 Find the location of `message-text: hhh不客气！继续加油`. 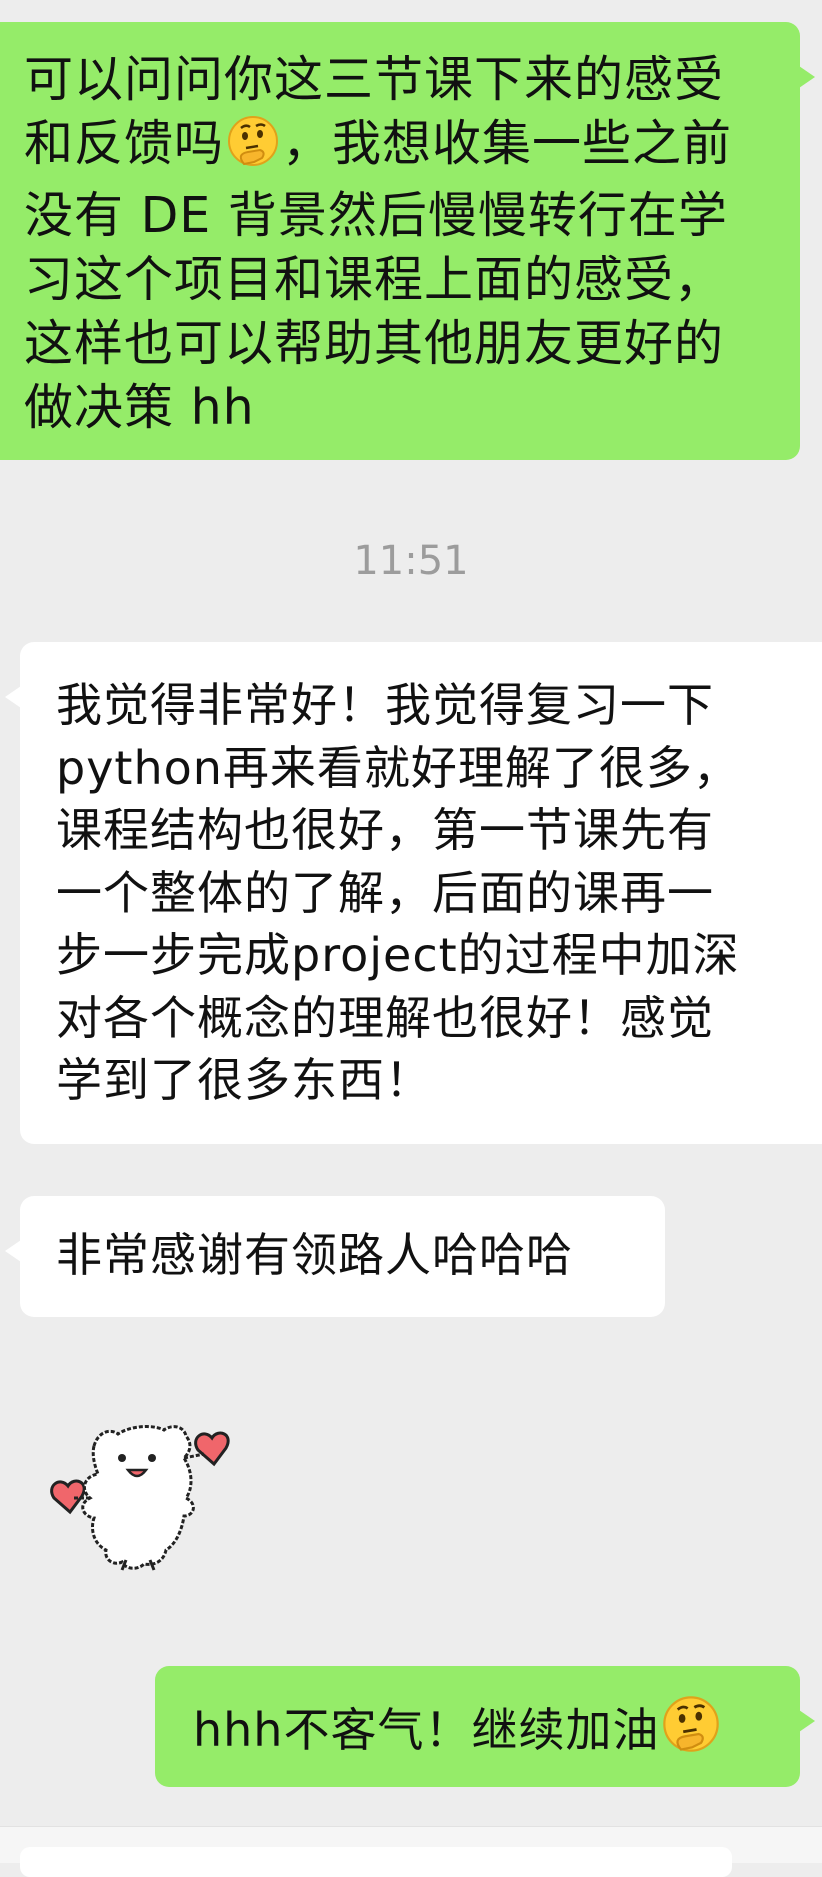

message-text: hhh不客气！继续加油 is located at coordinates (426, 1730).